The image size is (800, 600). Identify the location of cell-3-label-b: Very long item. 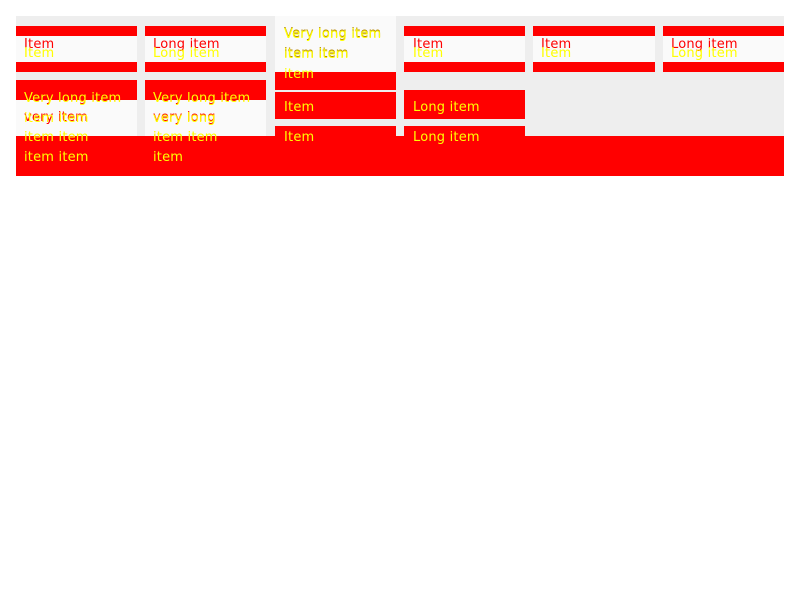
(333, 34).